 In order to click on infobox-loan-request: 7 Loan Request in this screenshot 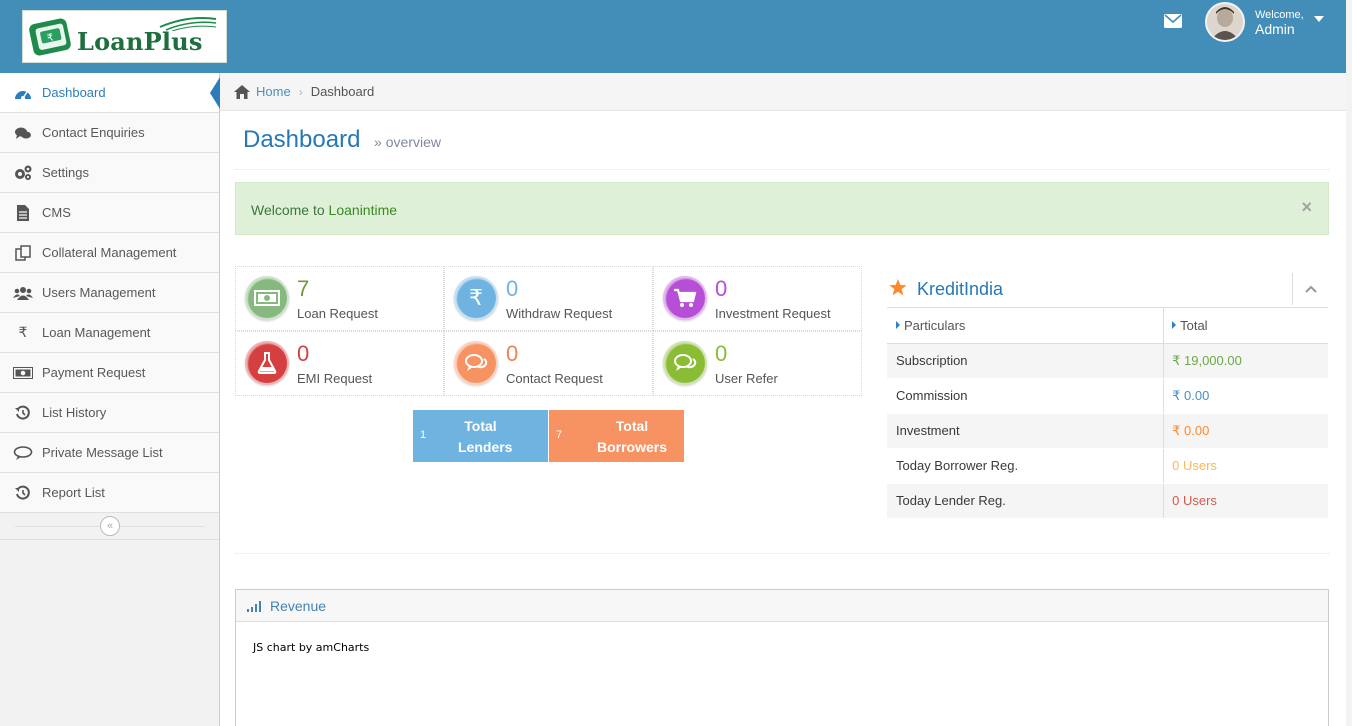, I will do `click(339, 298)`.